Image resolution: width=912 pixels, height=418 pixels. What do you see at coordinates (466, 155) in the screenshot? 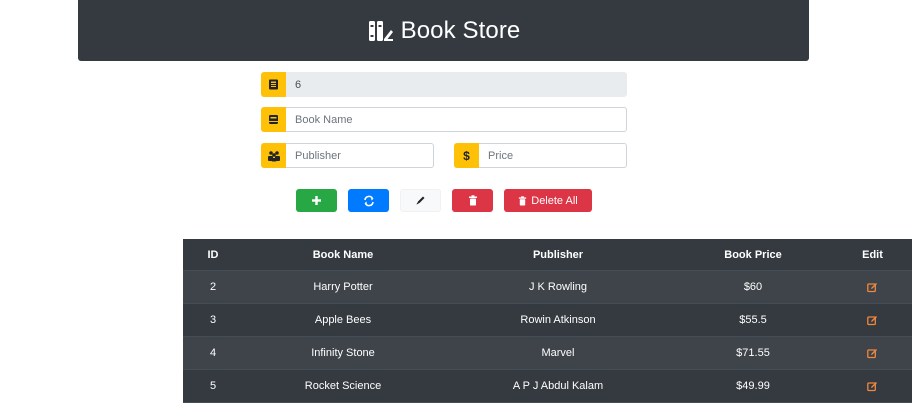
I see `dollar-icon: $` at bounding box center [466, 155].